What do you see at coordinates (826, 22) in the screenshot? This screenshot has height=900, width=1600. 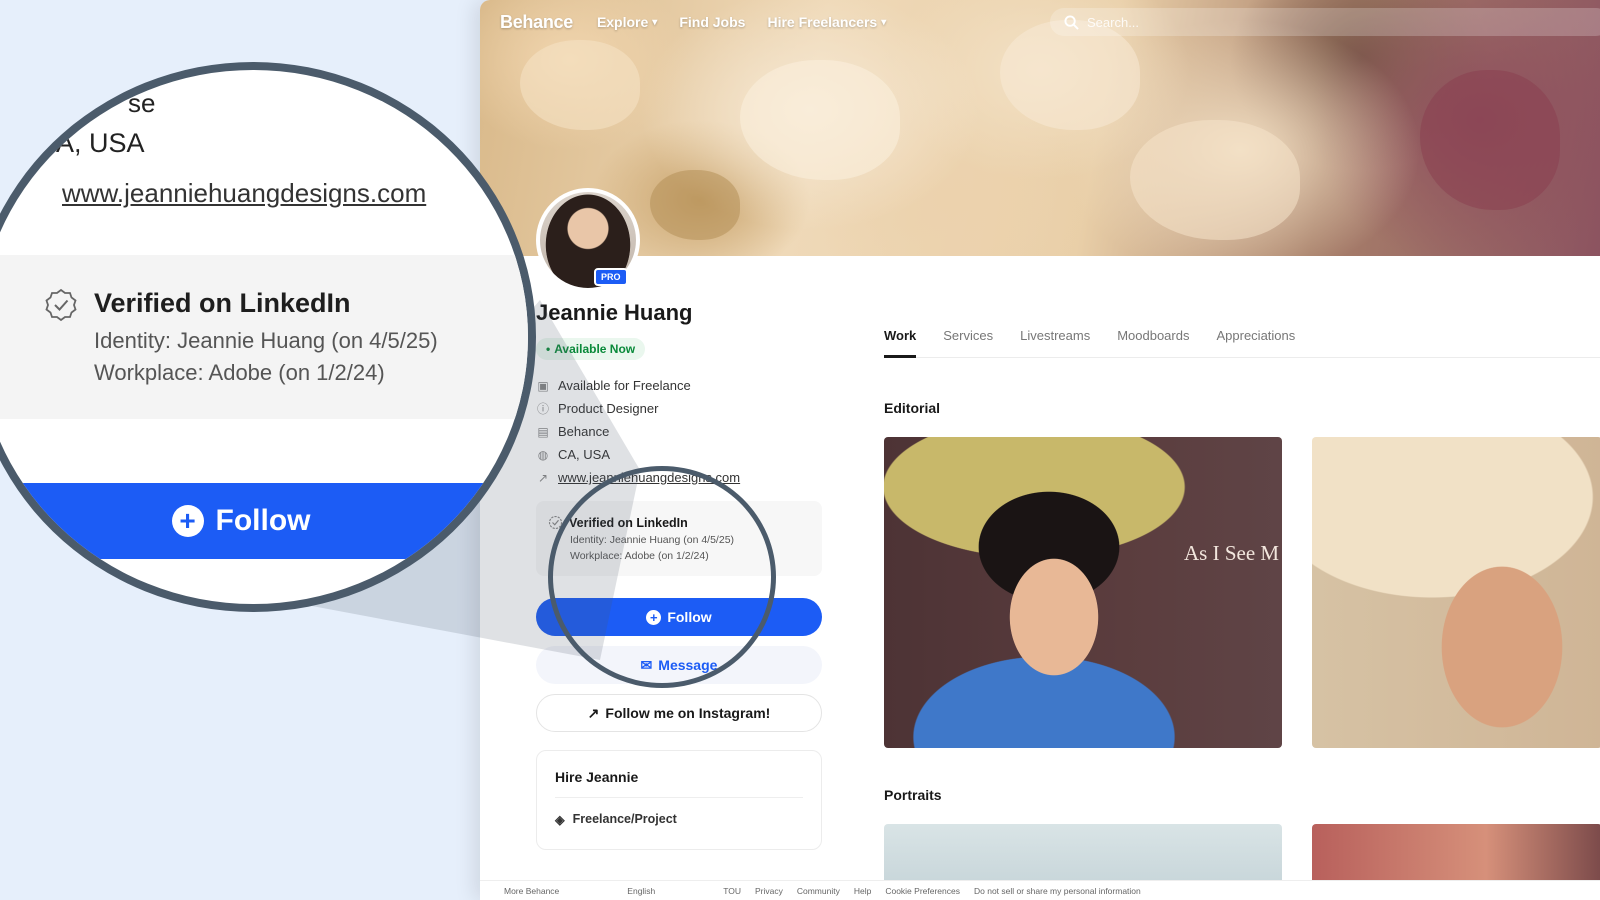 I see `nav-hire-freelancers: Hire Freelancers ▾` at bounding box center [826, 22].